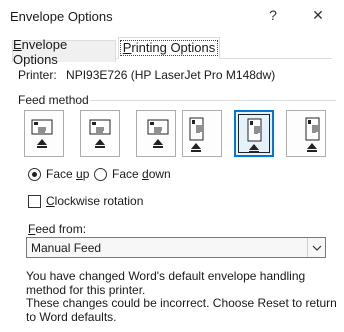 The width and height of the screenshot is (344, 332). I want to click on clockwise-rotation-option: Clockwise rotation, so click(85, 201).